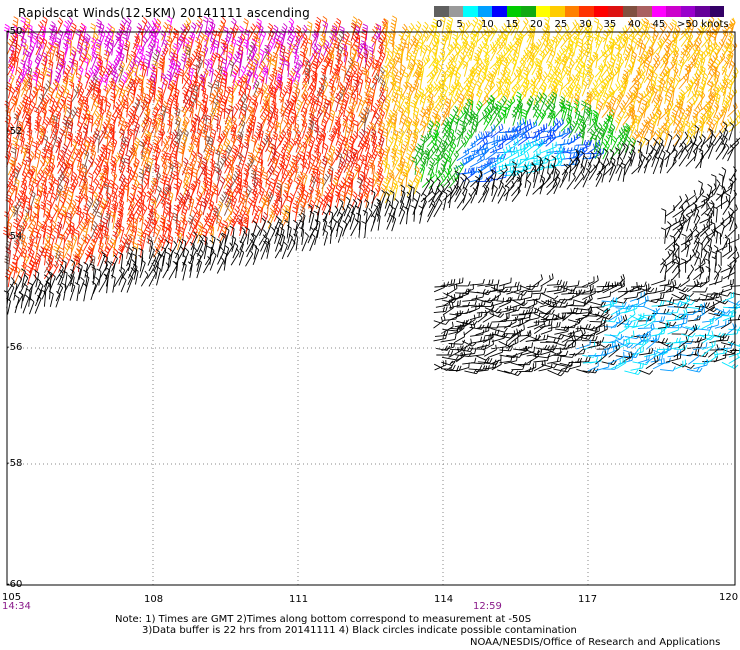  Describe the element at coordinates (14, 131) in the screenshot. I see `lat-label-52: -52` at that location.